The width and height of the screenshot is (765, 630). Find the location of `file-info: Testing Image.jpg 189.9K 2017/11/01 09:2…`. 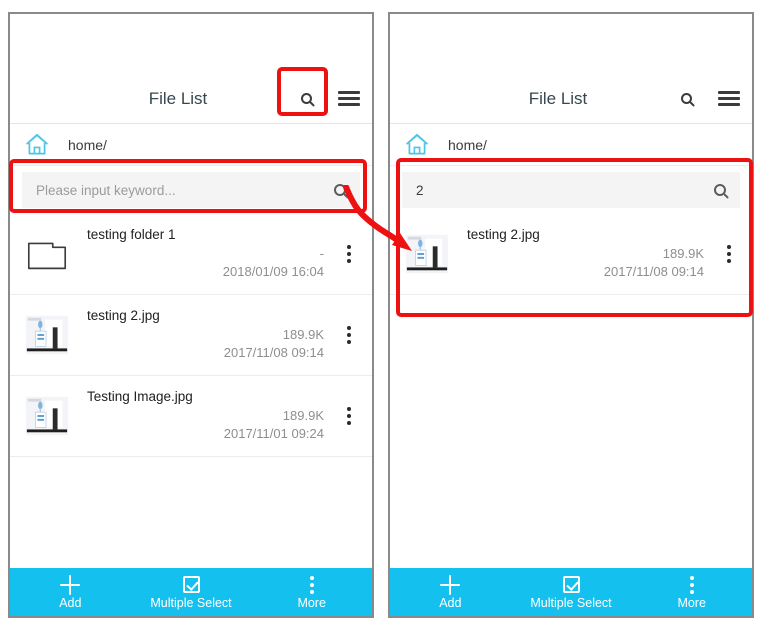

file-info: Testing Image.jpg 189.9K 2017/11/01 09:2… is located at coordinates (201, 416).